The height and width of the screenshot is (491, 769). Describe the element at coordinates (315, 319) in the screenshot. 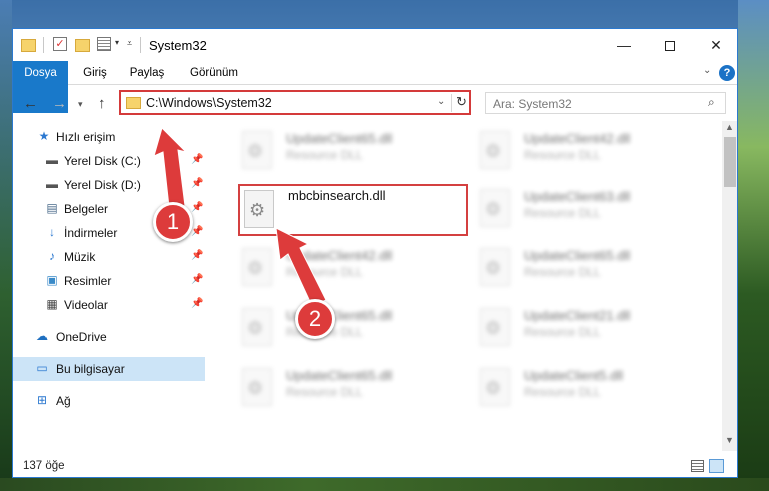

I see `step-badge-2: 2` at that location.